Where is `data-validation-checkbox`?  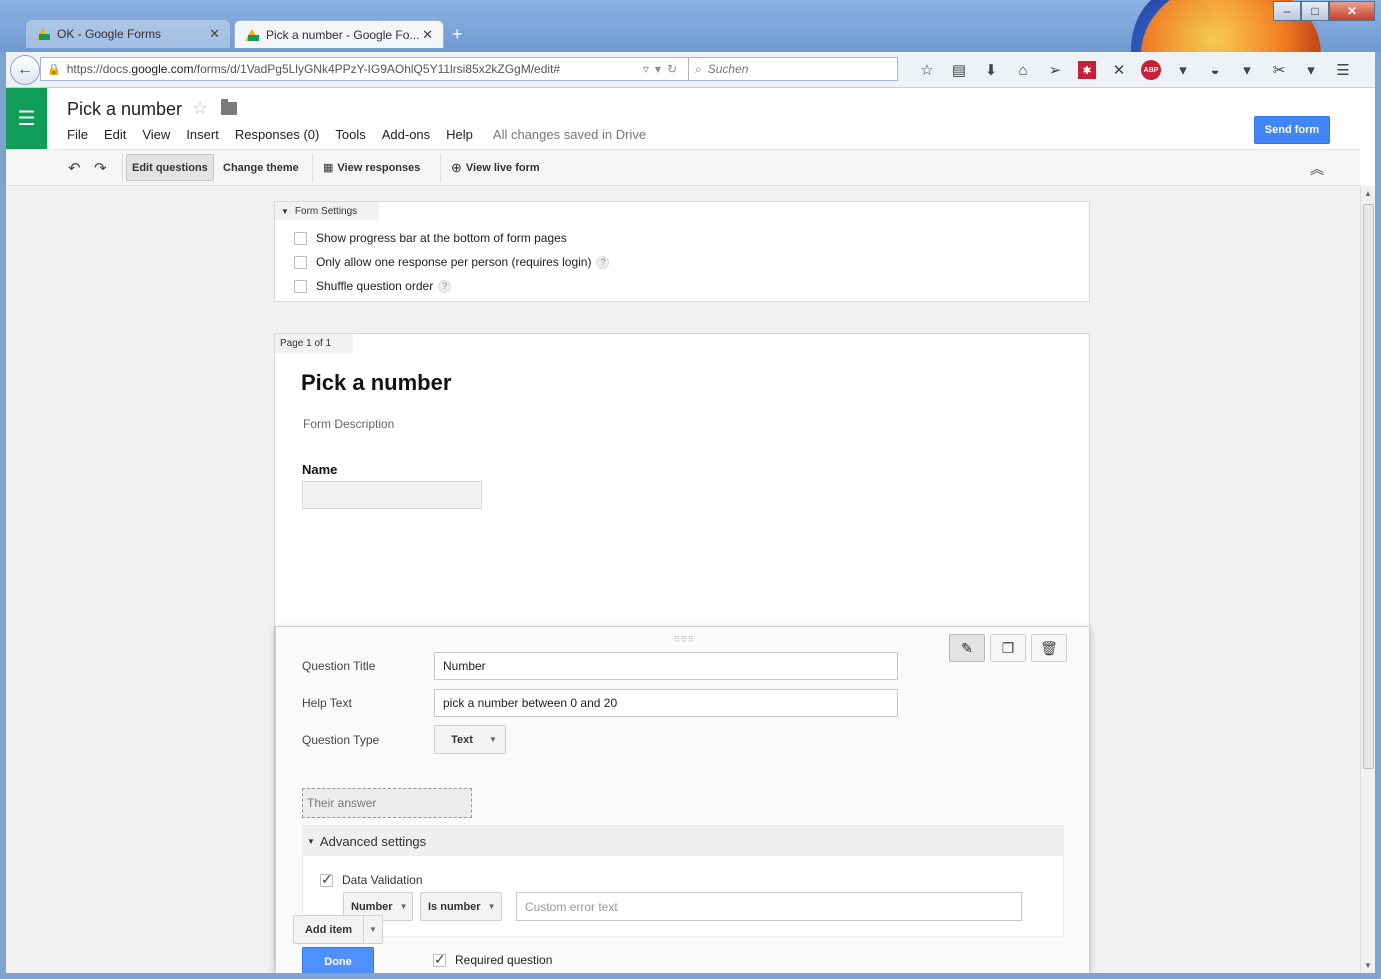
data-validation-checkbox is located at coordinates (326, 879).